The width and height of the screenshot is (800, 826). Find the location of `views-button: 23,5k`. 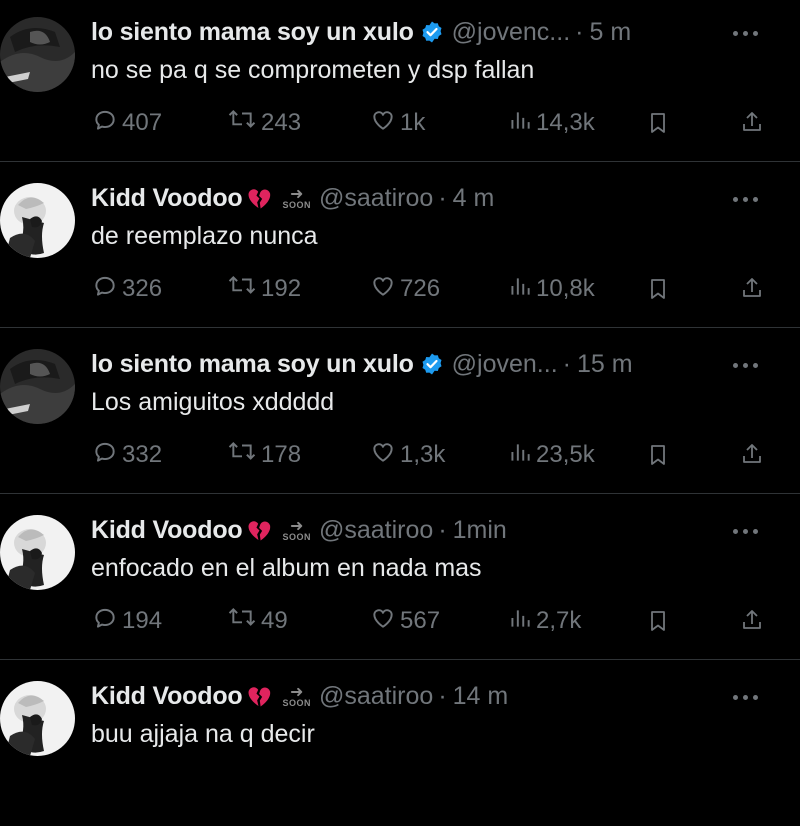

views-button: 23,5k is located at coordinates (551, 455).